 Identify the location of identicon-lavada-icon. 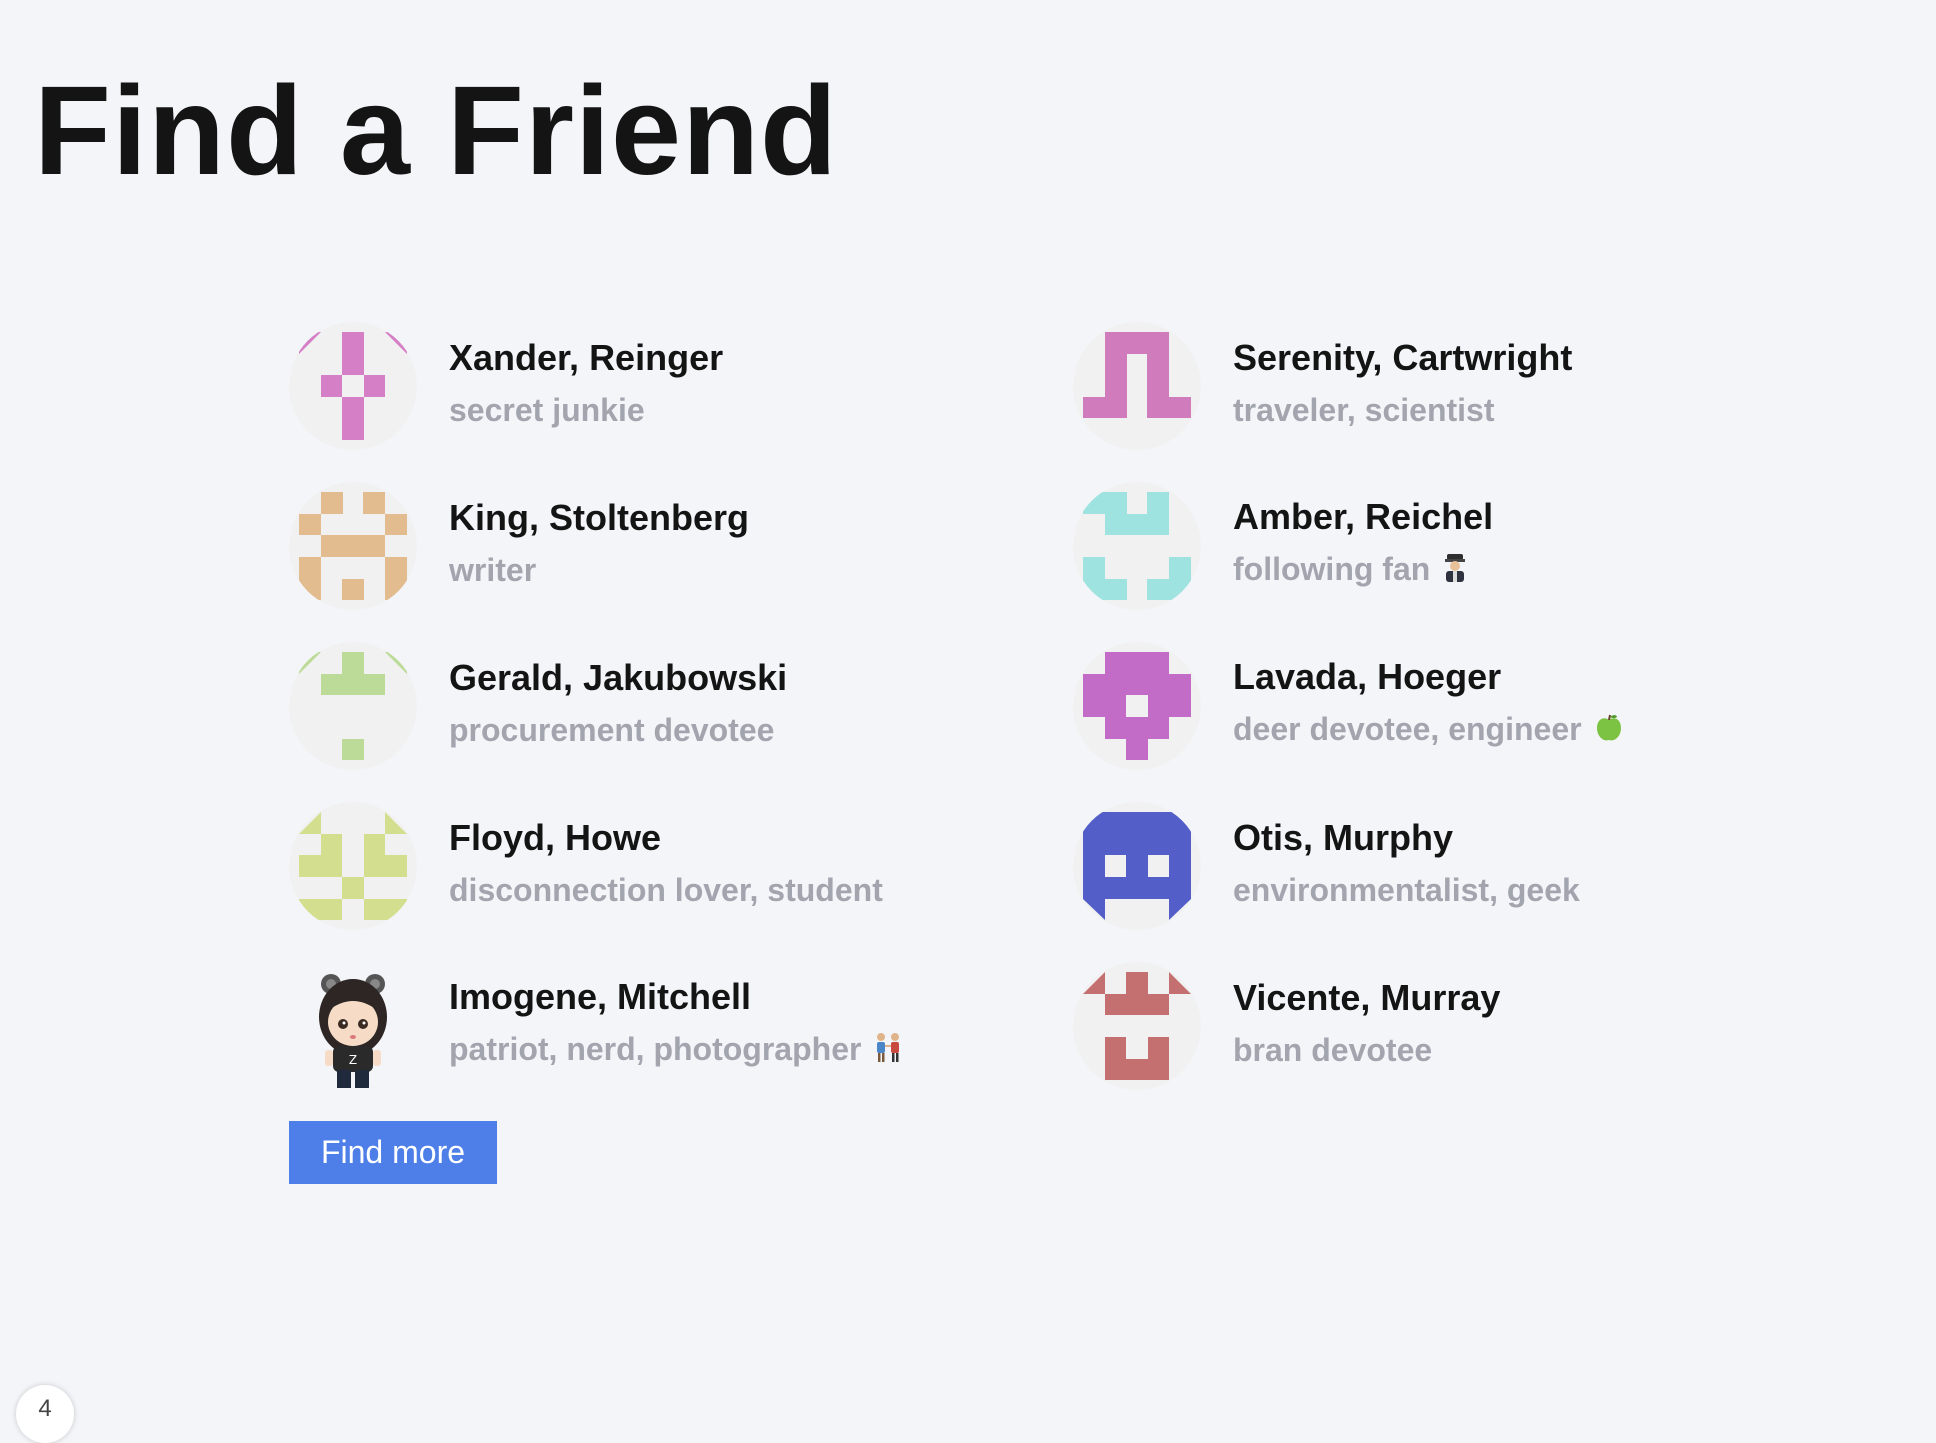
(1137, 706).